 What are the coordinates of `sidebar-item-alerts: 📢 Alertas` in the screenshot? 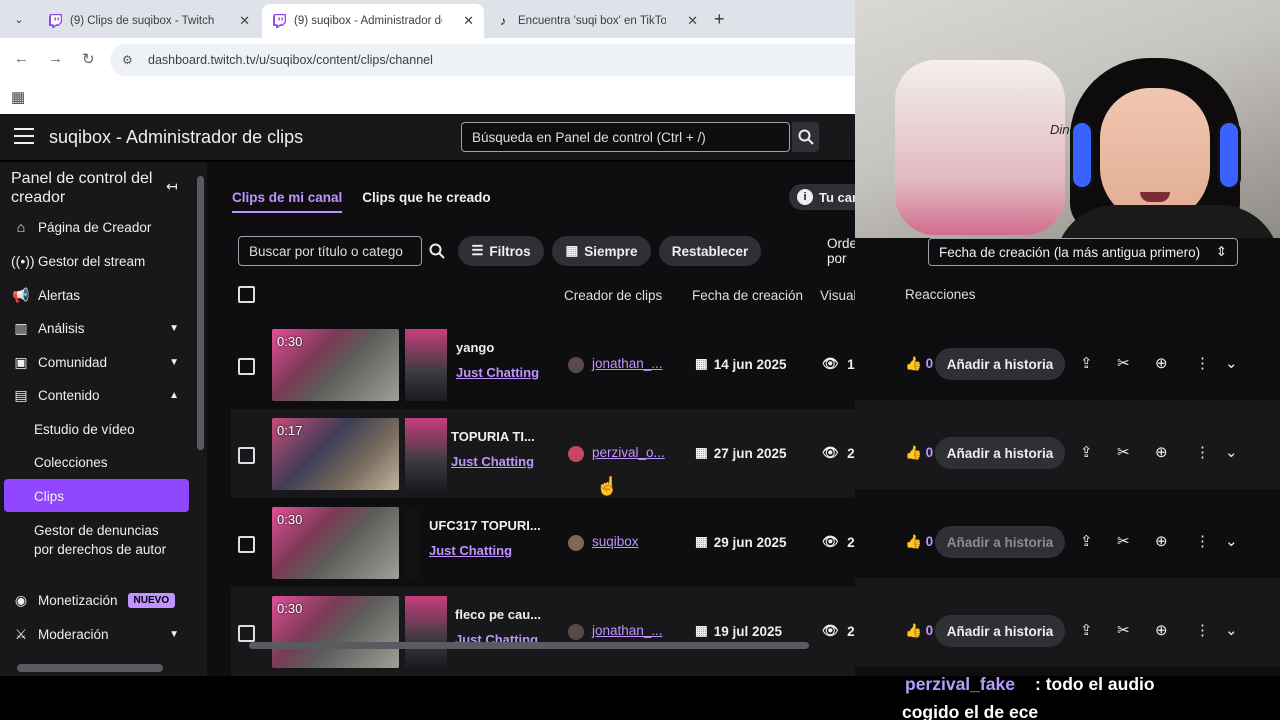 It's located at (97, 295).